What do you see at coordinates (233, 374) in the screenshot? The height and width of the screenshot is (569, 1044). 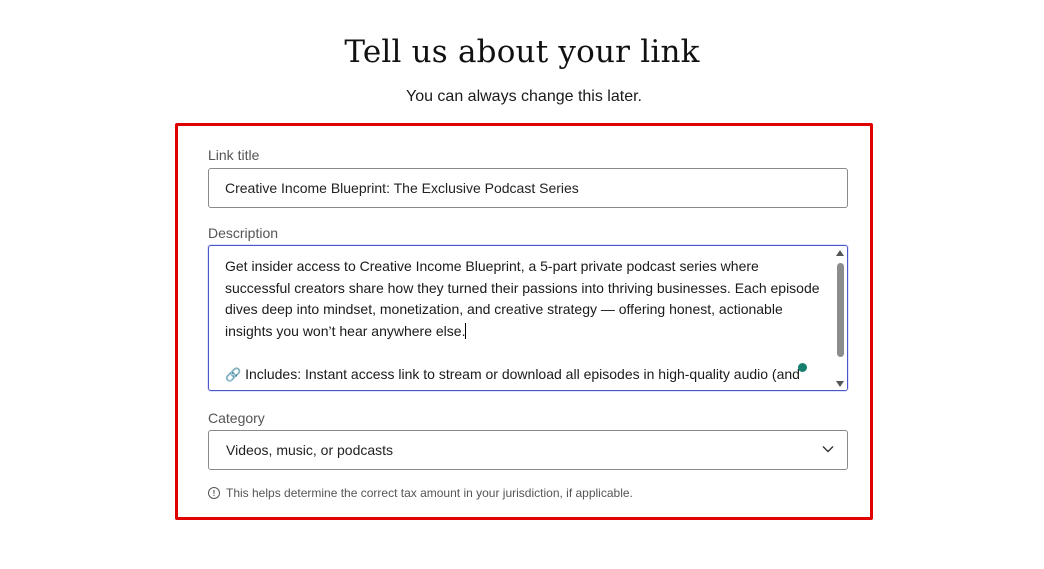 I see `link-icon: 🔗` at bounding box center [233, 374].